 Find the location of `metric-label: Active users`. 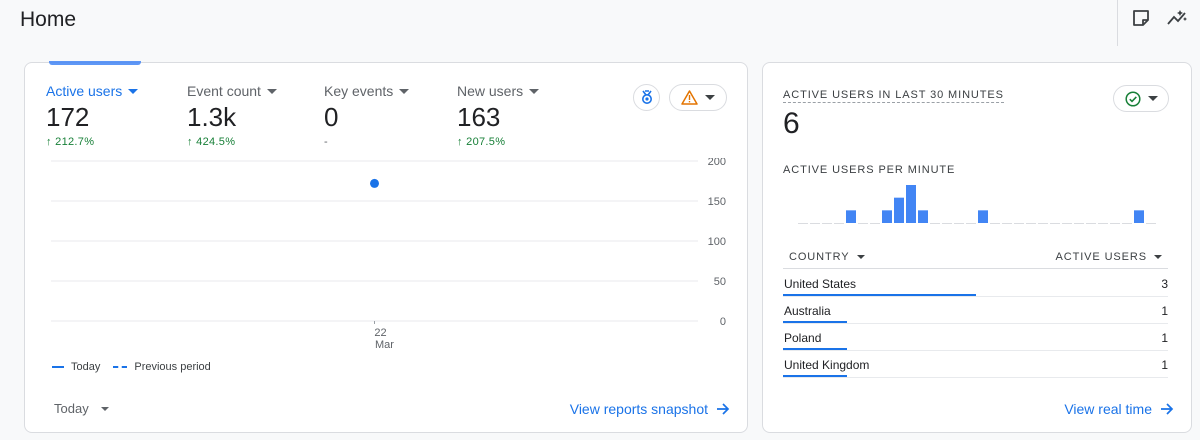

metric-label: Active users is located at coordinates (84, 91).